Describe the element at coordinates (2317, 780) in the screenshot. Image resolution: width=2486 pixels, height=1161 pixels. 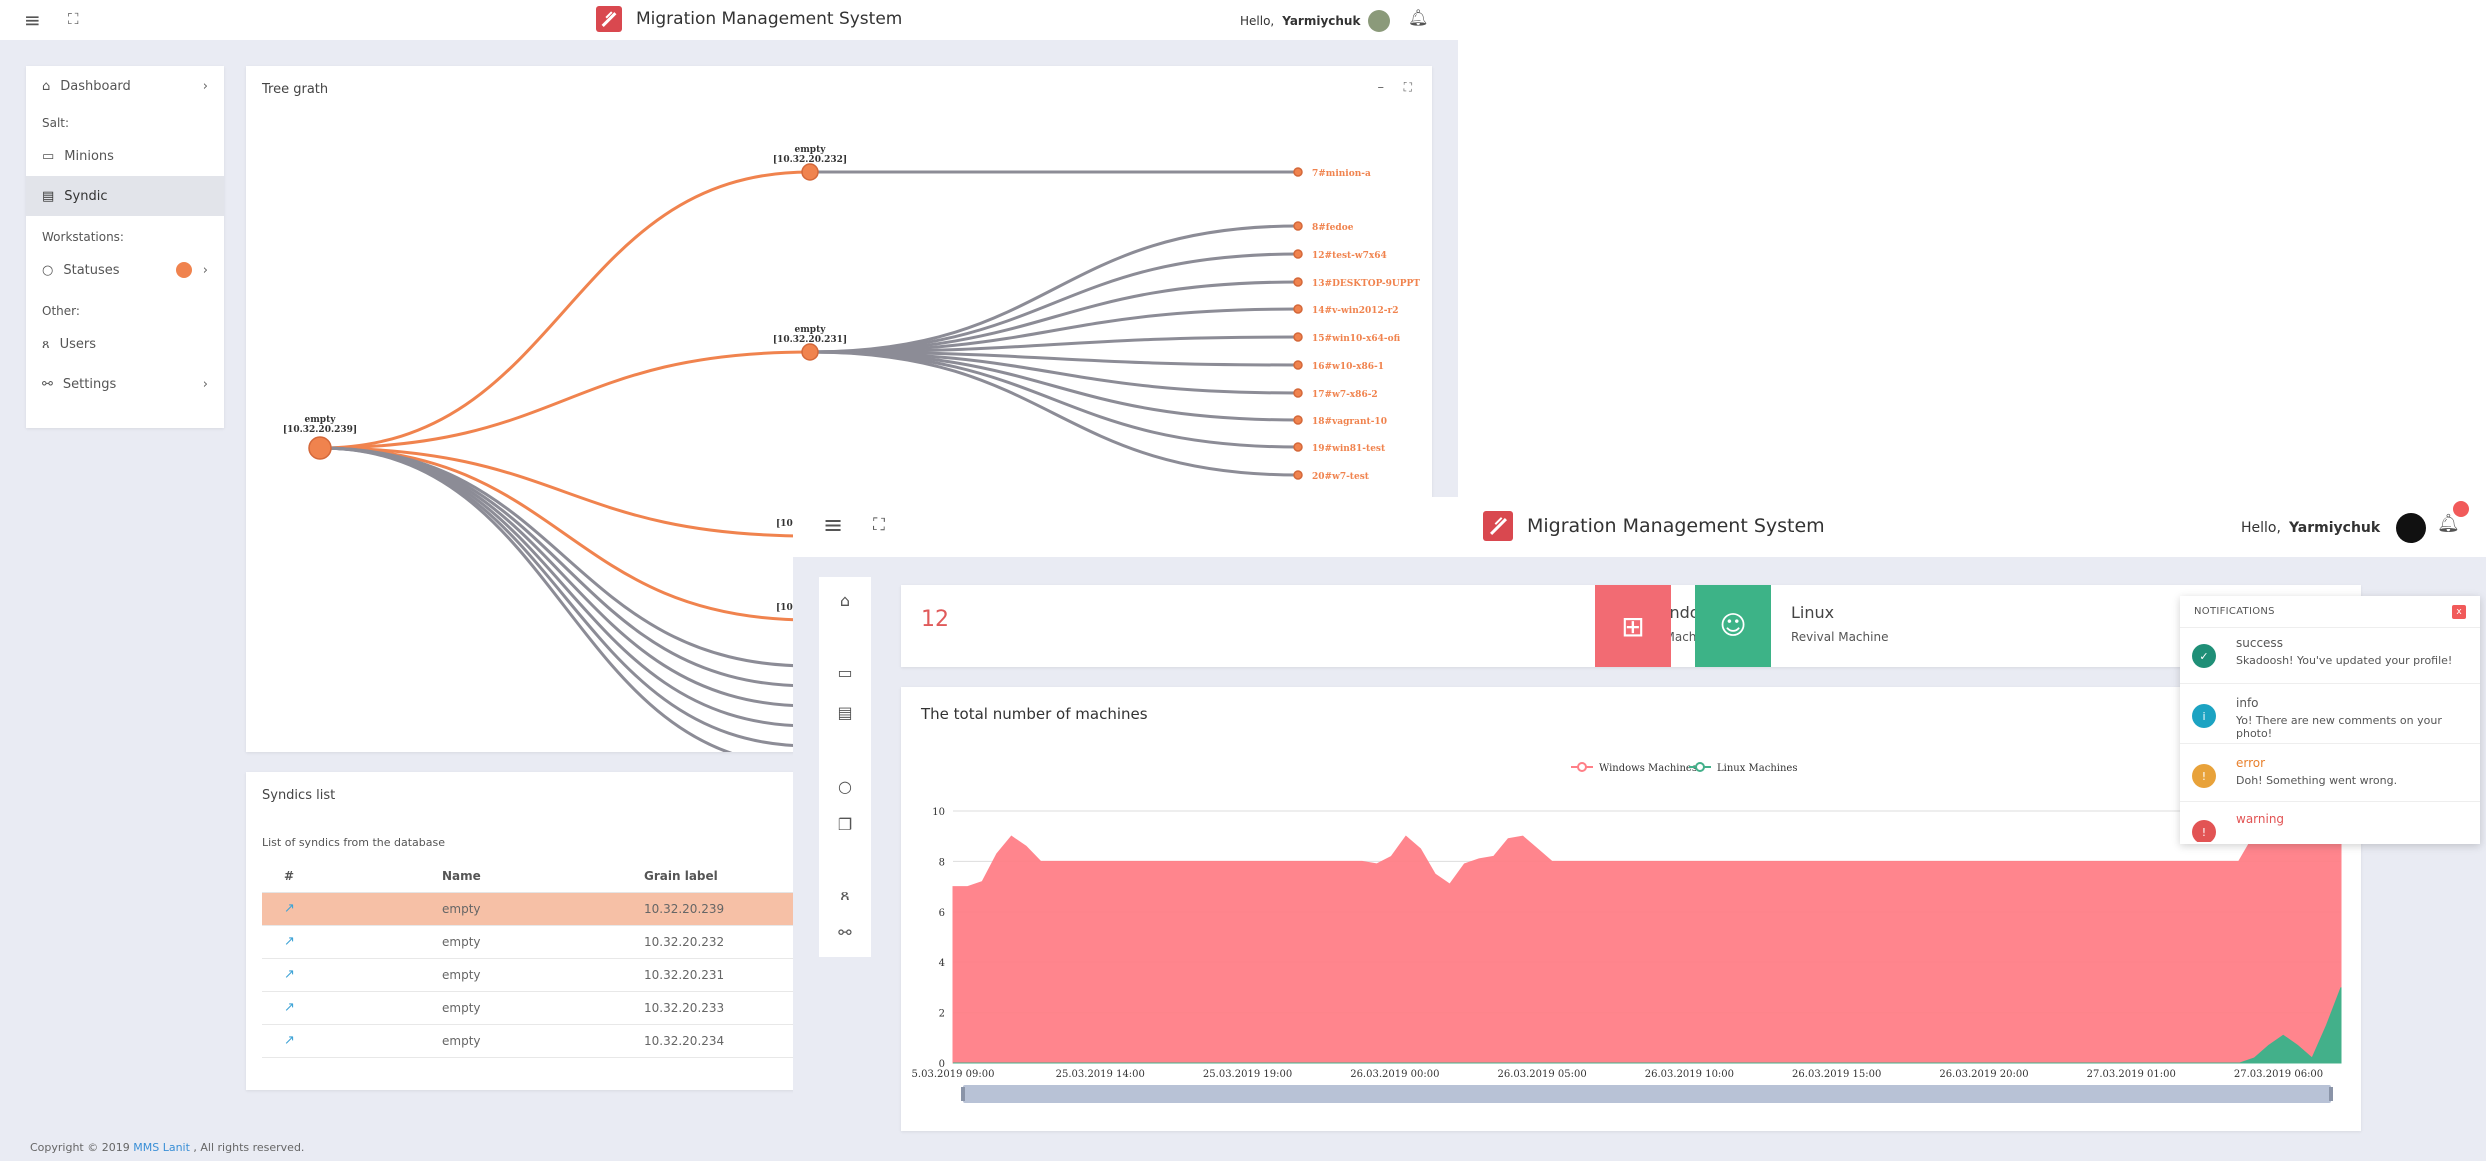
I see `notification-message: Doh! Something went wrong.` at that location.